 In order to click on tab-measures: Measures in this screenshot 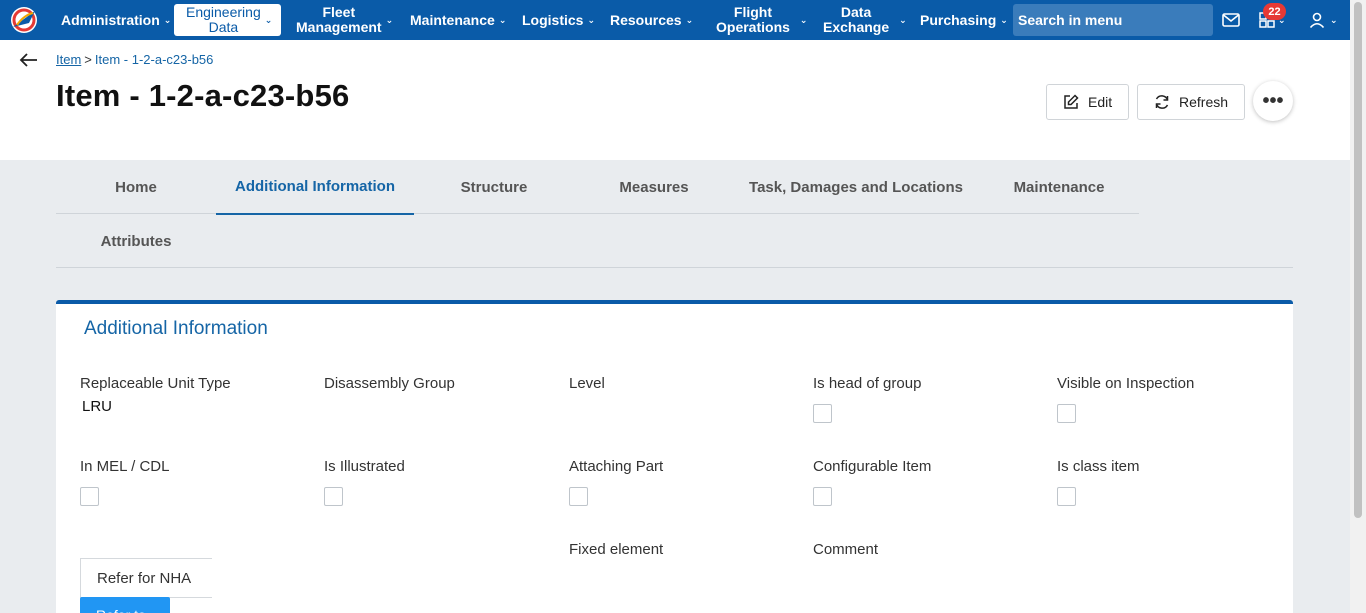, I will do `click(654, 187)`.